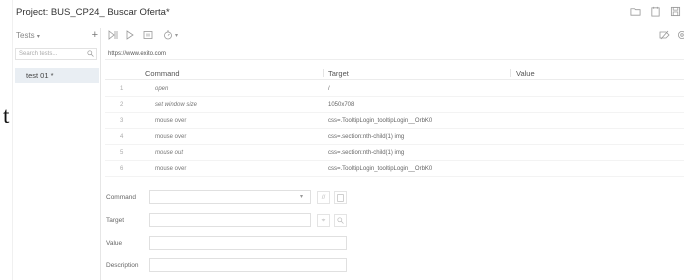 The height and width of the screenshot is (280, 684). What do you see at coordinates (115, 220) in the screenshot?
I see `target-label: Target` at bounding box center [115, 220].